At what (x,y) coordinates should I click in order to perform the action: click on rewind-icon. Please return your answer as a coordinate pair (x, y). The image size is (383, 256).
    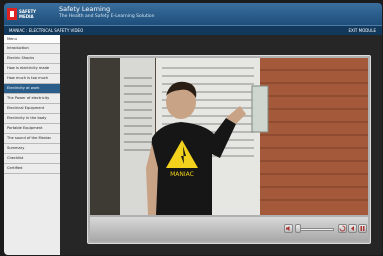
    Looking at the image, I should click on (342, 228).